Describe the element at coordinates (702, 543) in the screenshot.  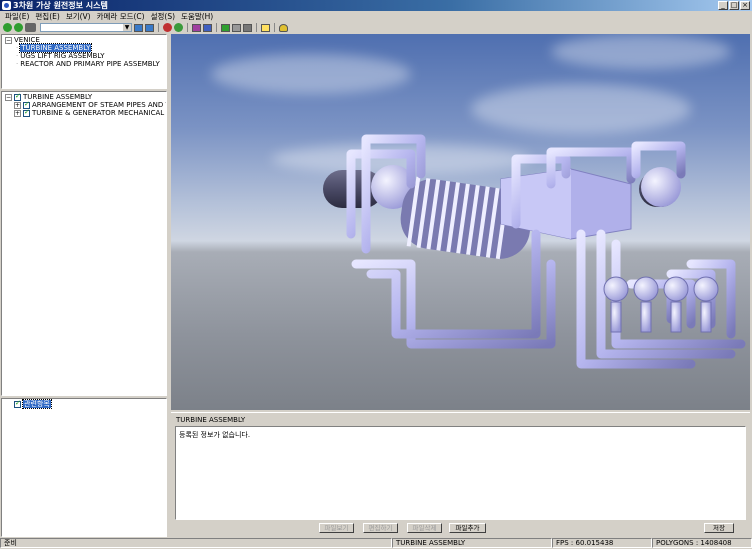
I see `status-polygons: POLYGONS : 1408408` at that location.